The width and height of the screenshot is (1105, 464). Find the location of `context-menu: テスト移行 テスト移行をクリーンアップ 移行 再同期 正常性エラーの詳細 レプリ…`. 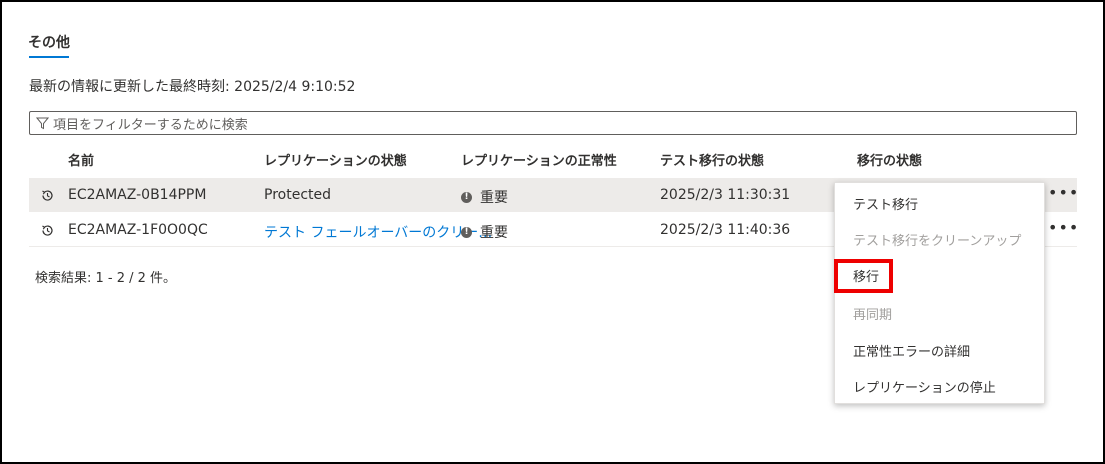

context-menu: テスト移行 テスト移行をクリーンアップ 移行 再同期 正常性エラーの詳細 レプリ… is located at coordinates (939, 293).